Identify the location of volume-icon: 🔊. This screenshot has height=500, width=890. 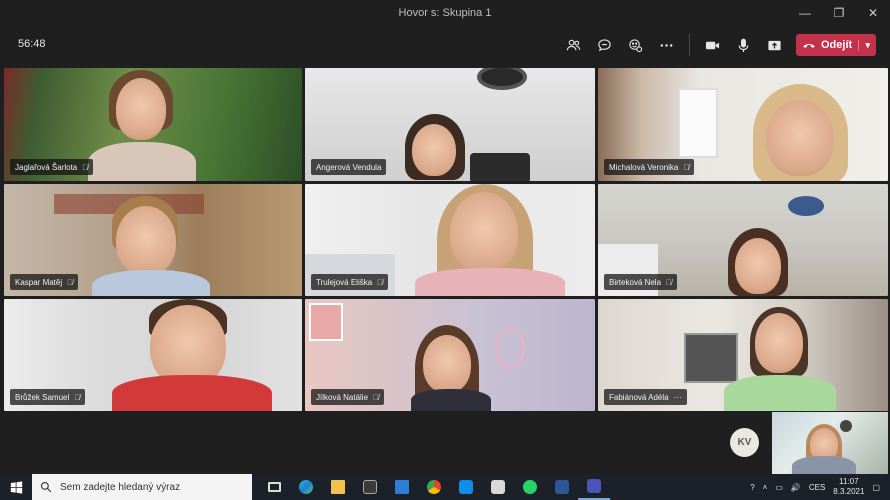
(796, 487).